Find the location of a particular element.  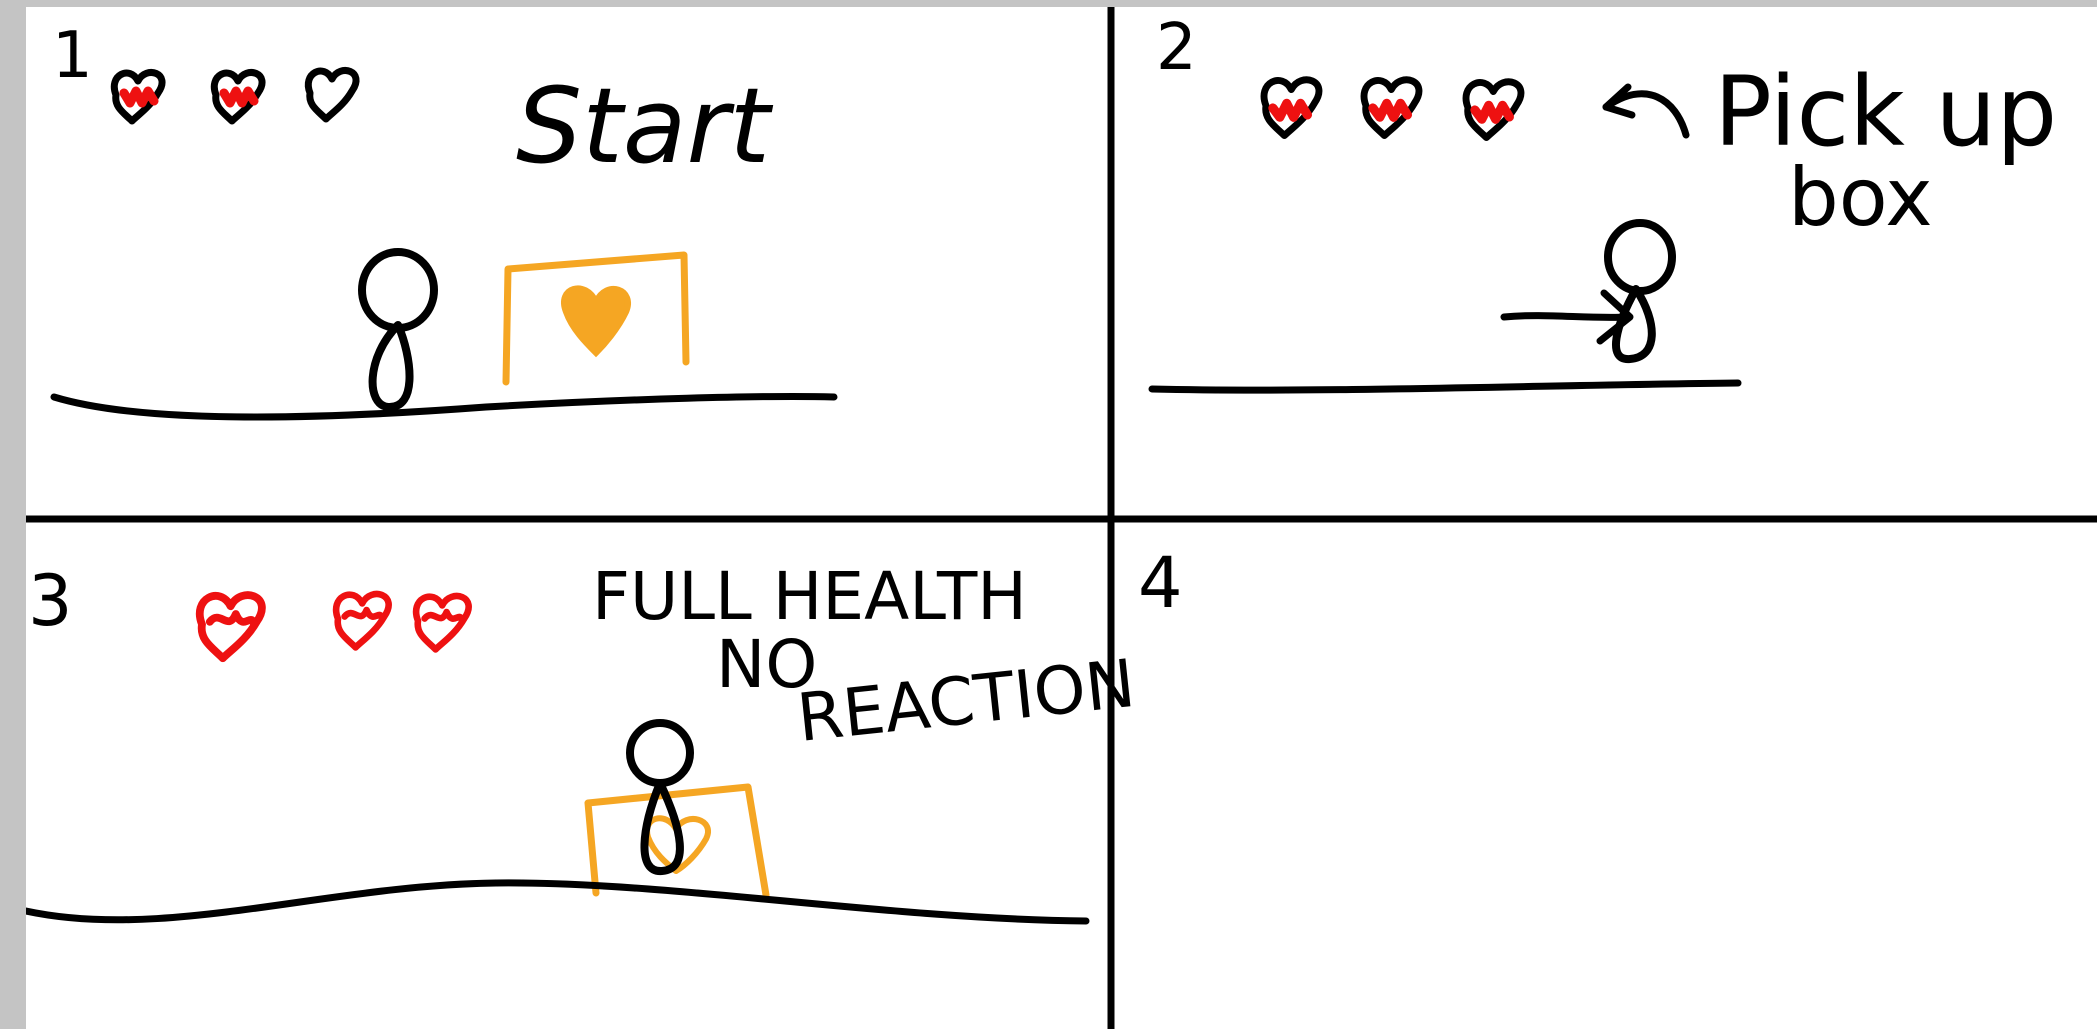

health-pickup-box-icon is located at coordinates (596, 318).